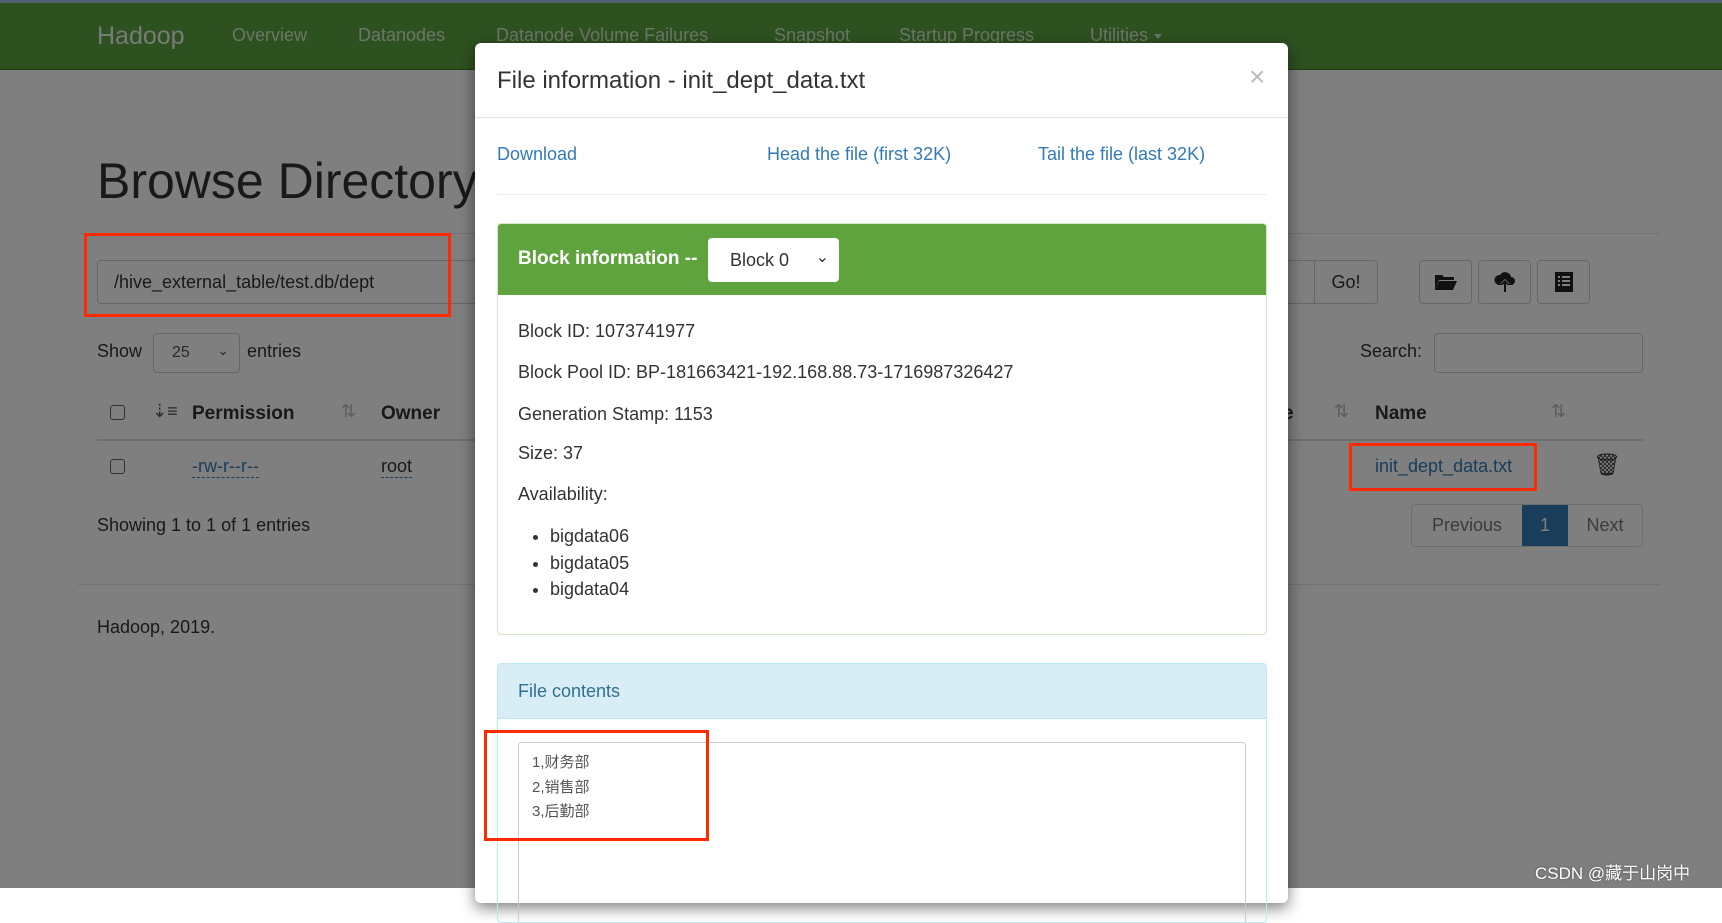  Describe the element at coordinates (615, 414) in the screenshot. I see `generation-stamp: Generation Stamp: 1153` at that location.